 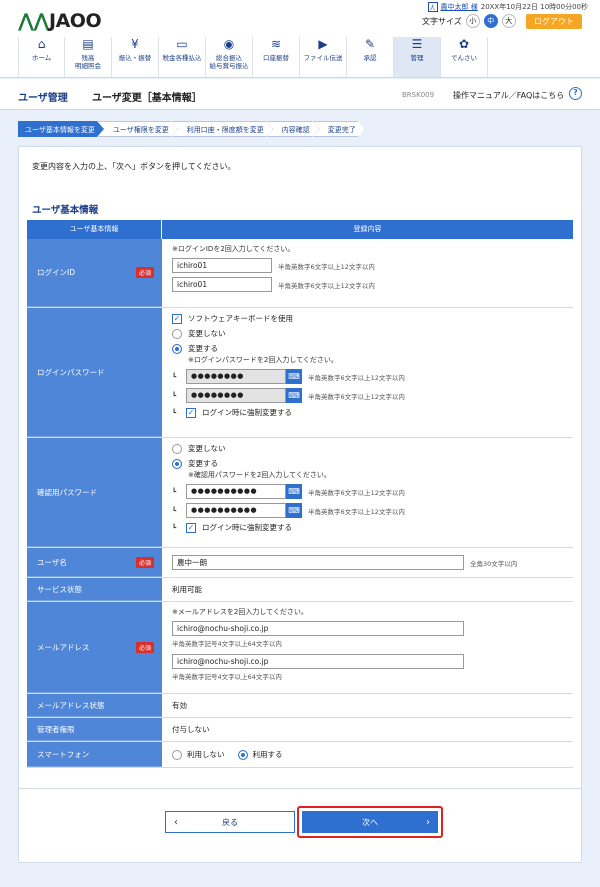 I want to click on font-size-switcher: 文字サイズ 小 中 大, so click(x=469, y=21).